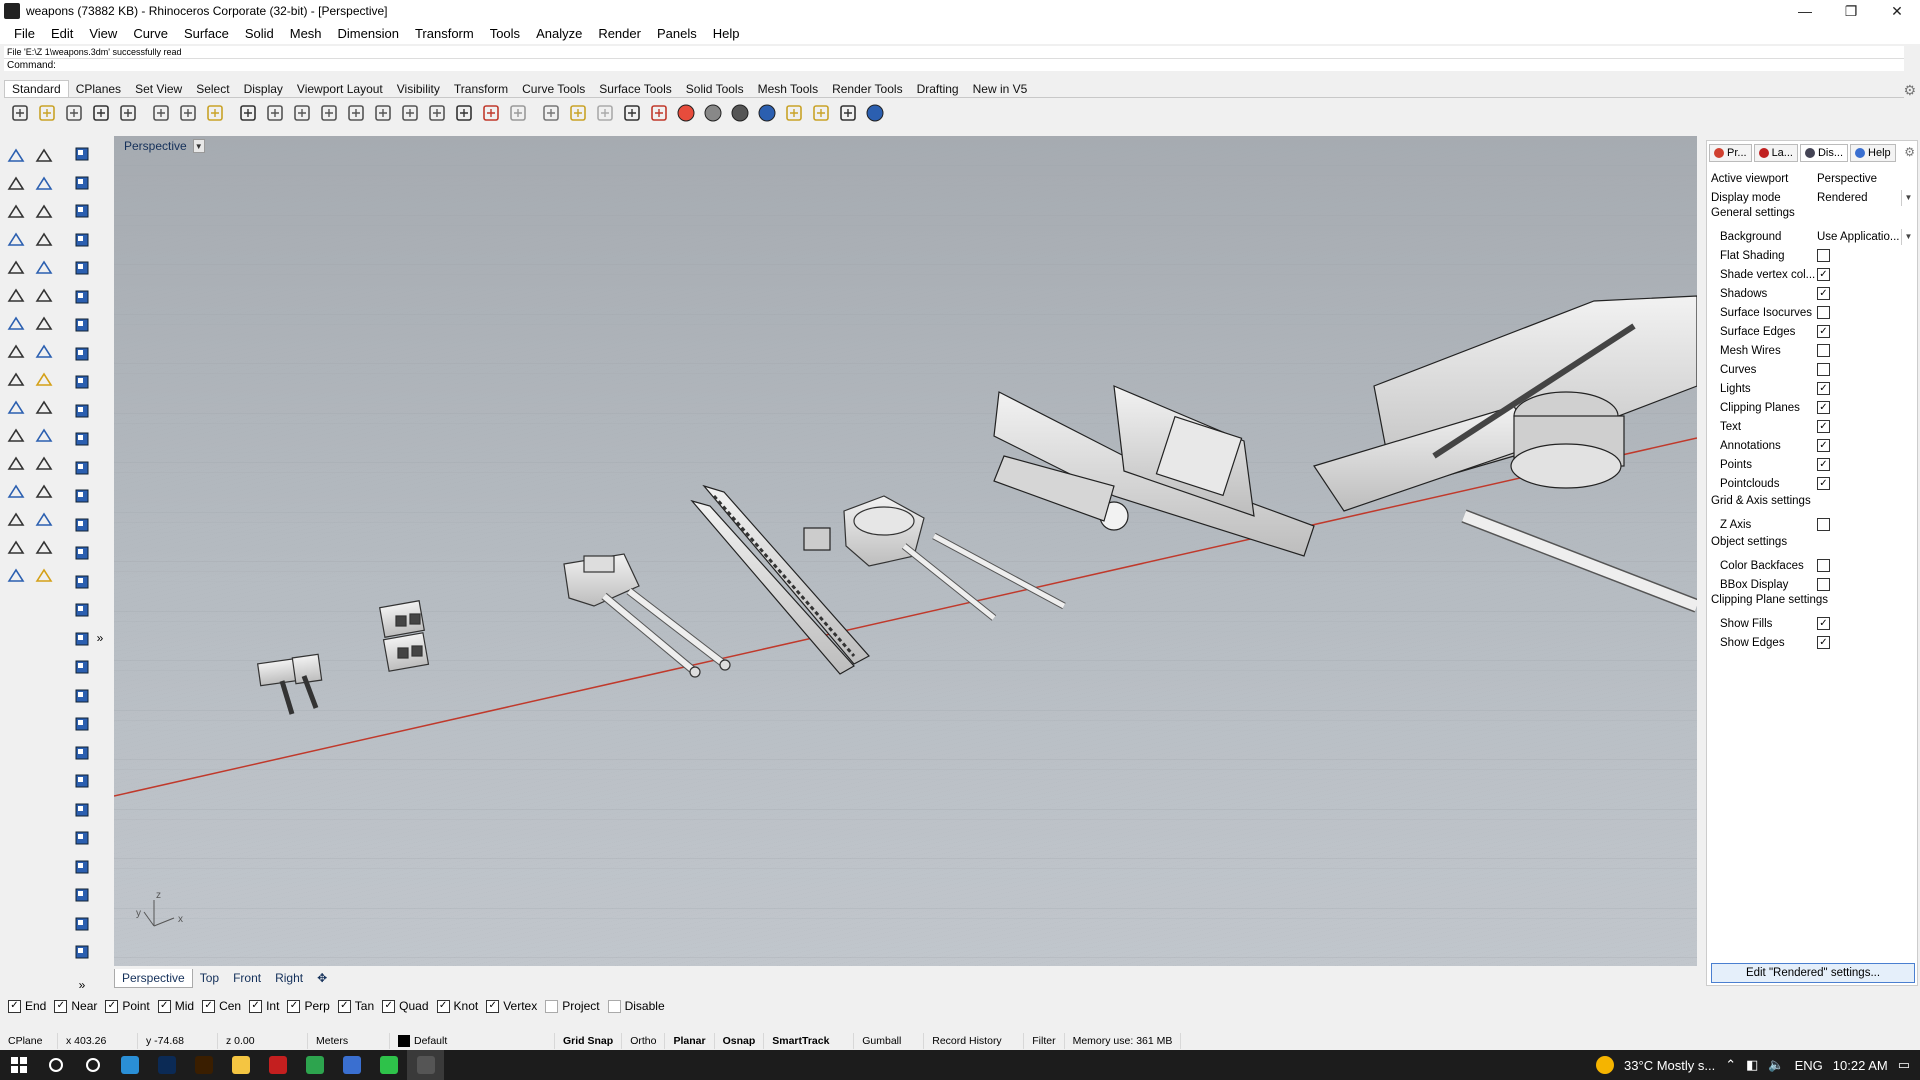 This screenshot has height=1080, width=1920. Describe the element at coordinates (212, 89) in the screenshot. I see `toolbar-tab-select: Select` at that location.